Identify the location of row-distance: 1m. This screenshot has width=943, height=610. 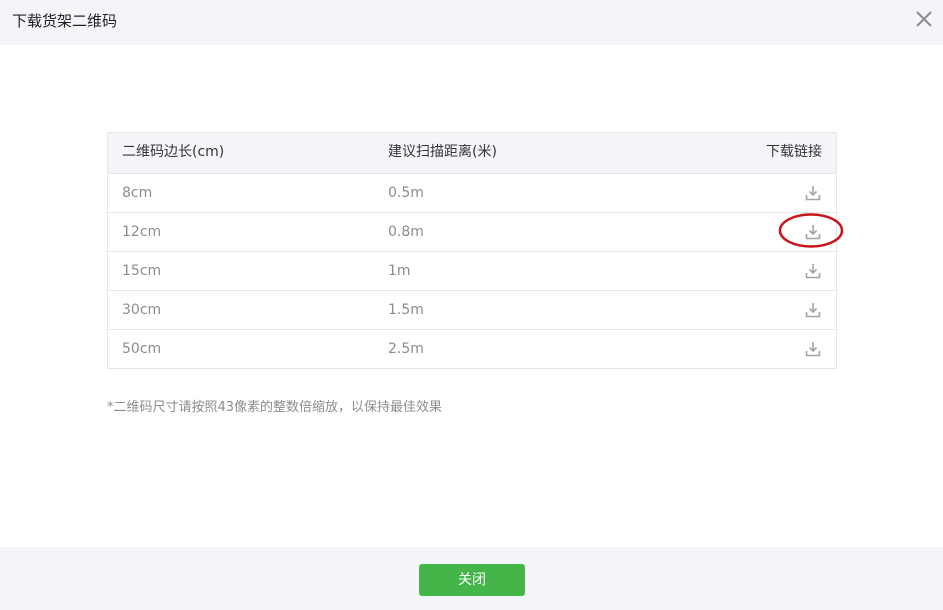
(399, 271).